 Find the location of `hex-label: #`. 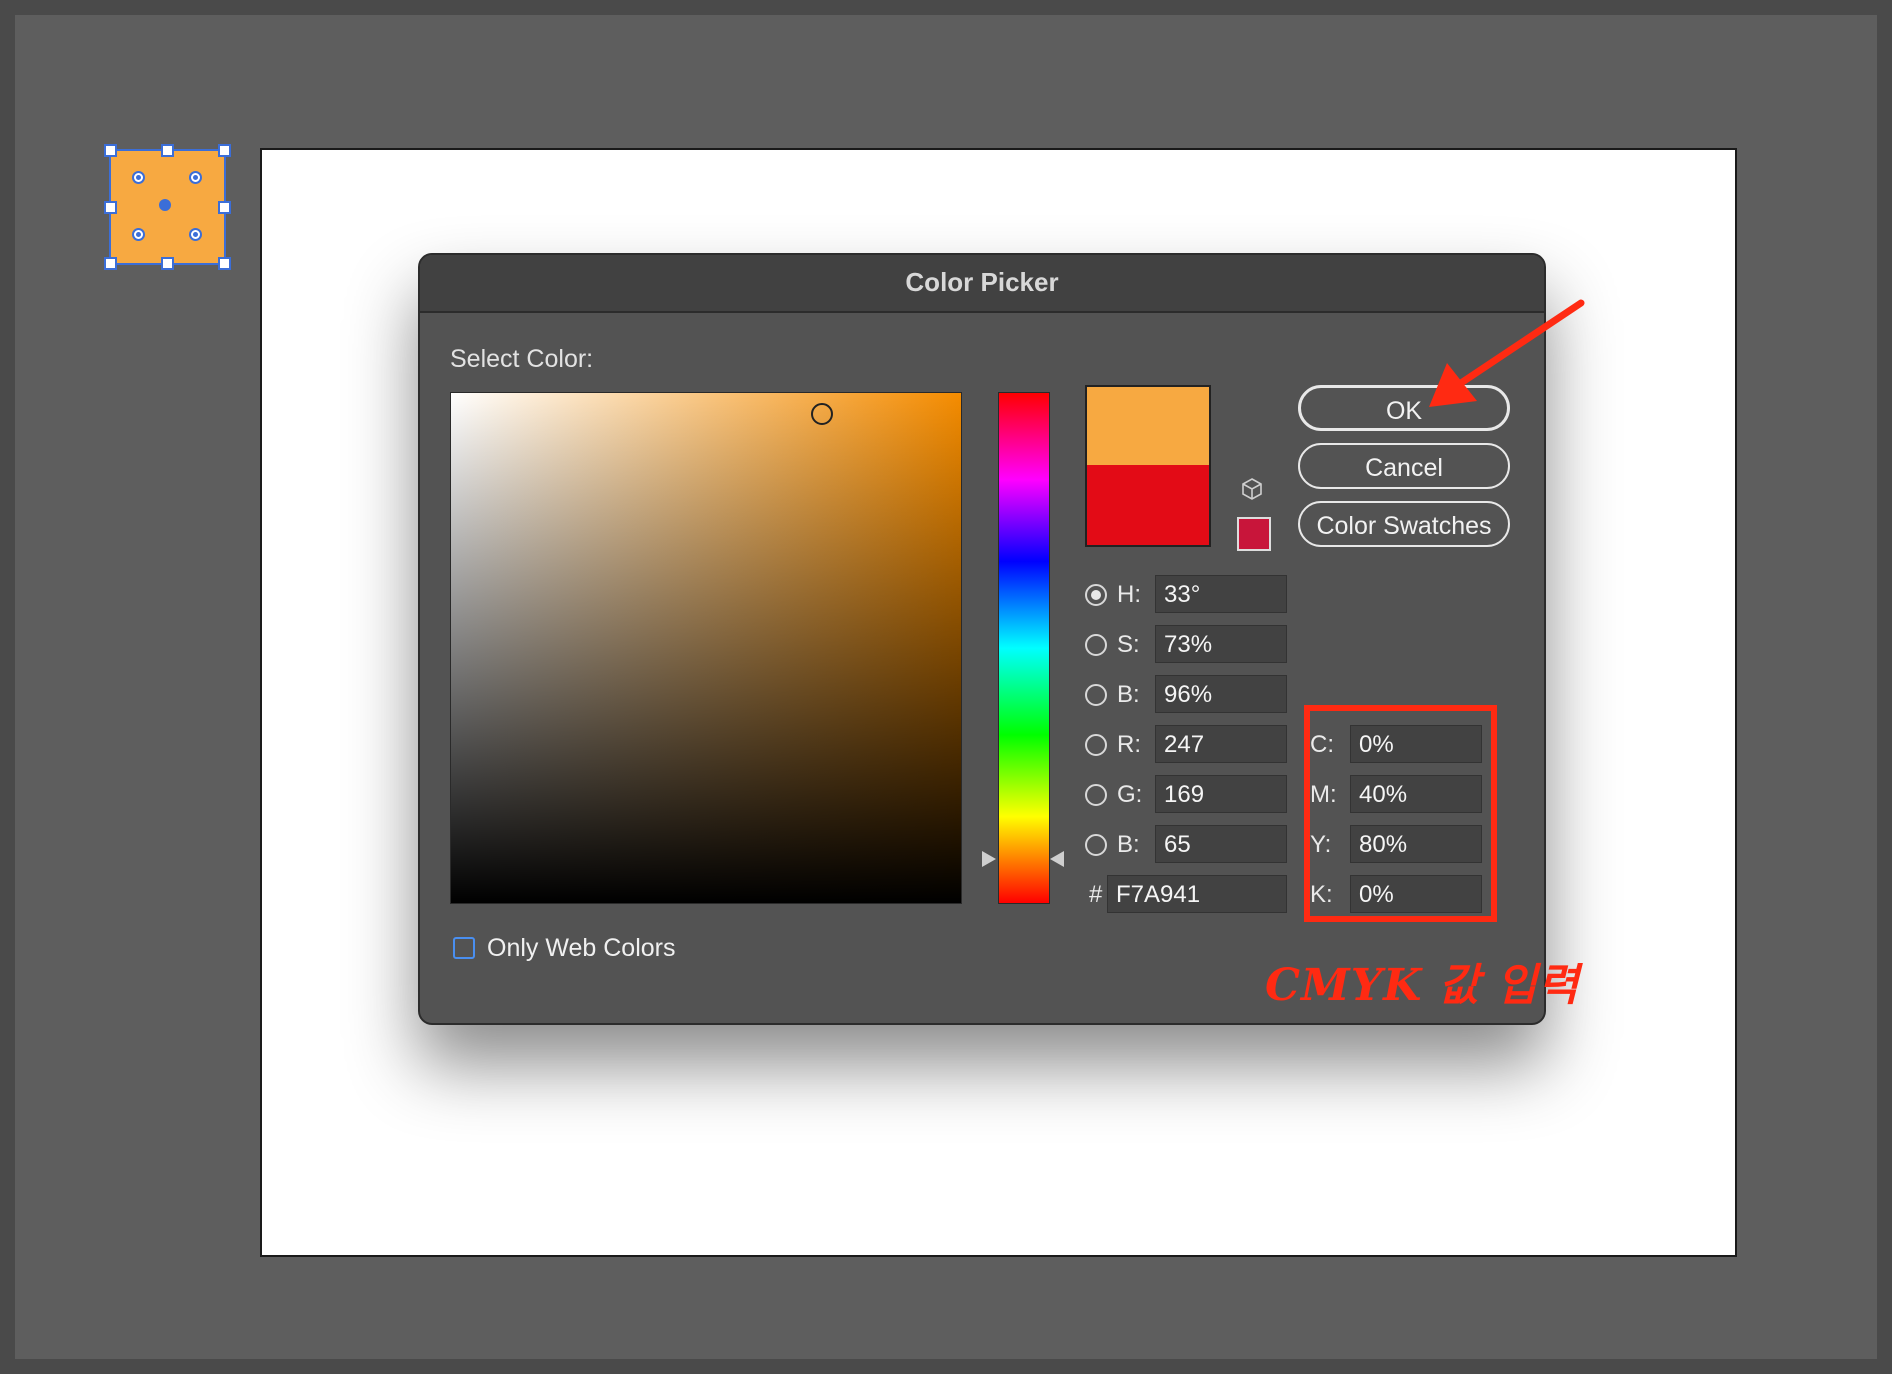

hex-label: # is located at coordinates (1096, 894).